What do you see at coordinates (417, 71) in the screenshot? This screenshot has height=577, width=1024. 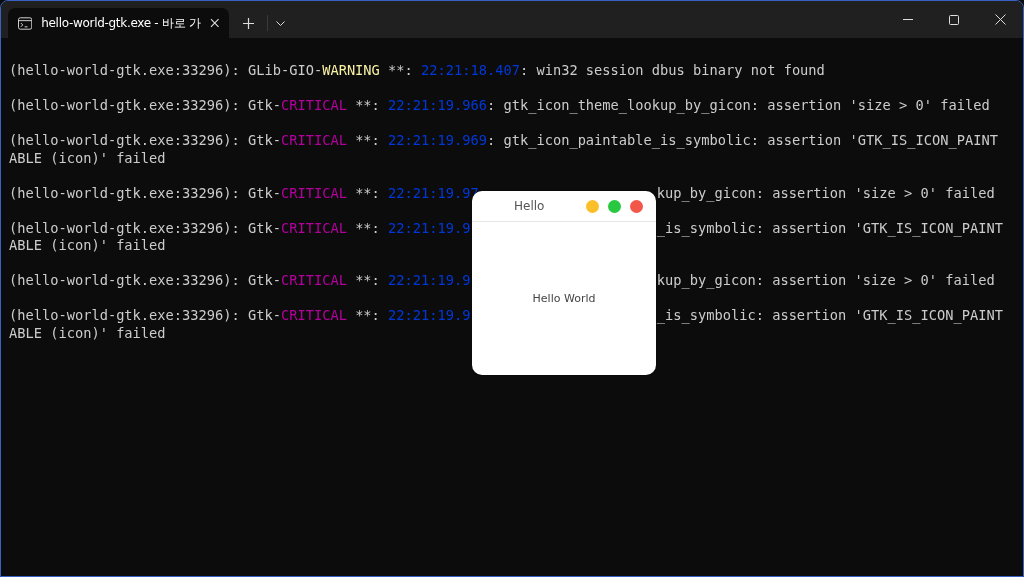 I see `log-text: (hello-world-gtk.exe:33296): GLib-GIO-WARNING **: 22:21:18.407: win32 session dbus binary not found` at bounding box center [417, 71].